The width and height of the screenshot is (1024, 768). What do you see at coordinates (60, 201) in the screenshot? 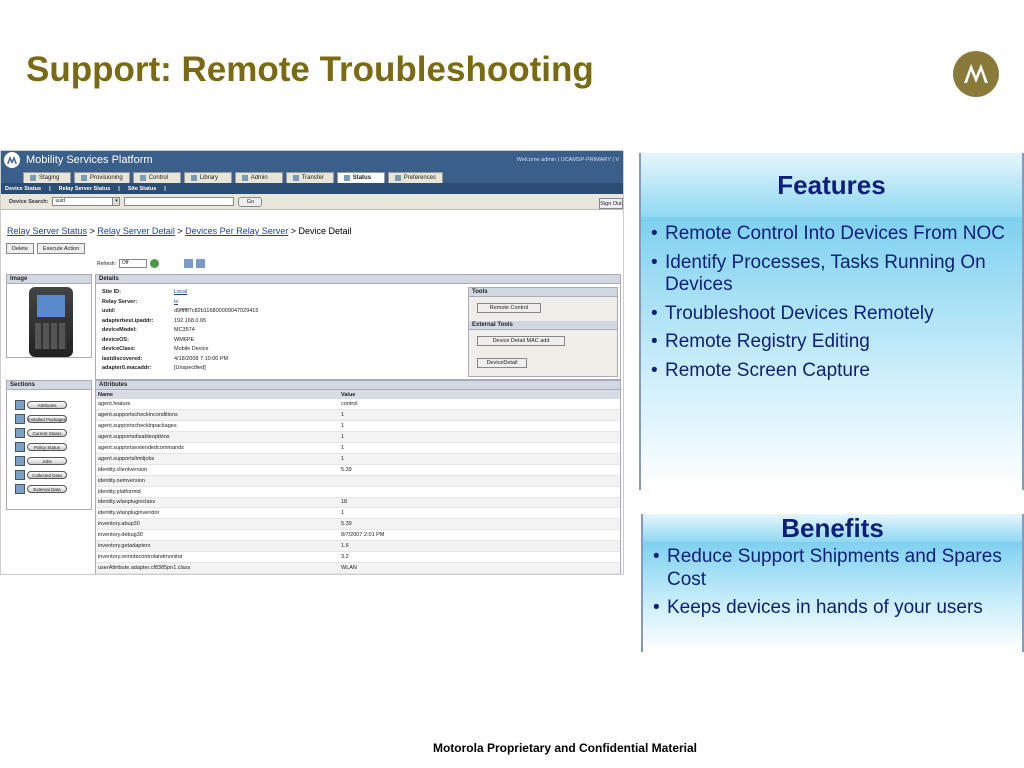
I see `search-select-value: uuid` at bounding box center [60, 201].